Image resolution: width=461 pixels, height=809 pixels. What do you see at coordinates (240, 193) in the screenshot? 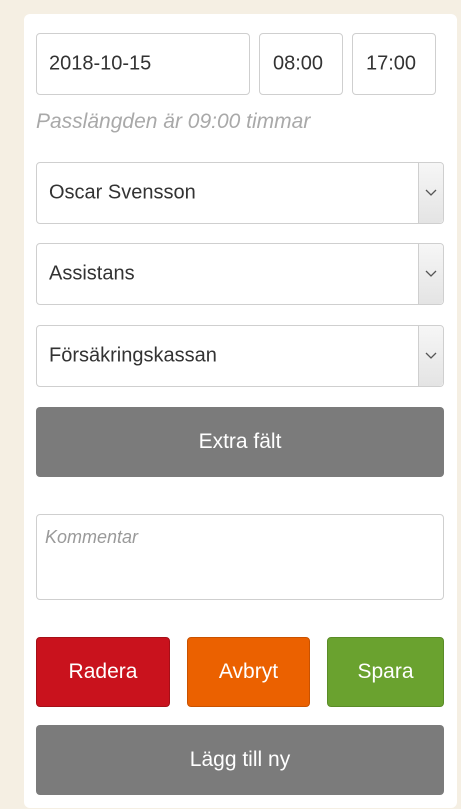
I see `person-select: Oscar Svensson` at bounding box center [240, 193].